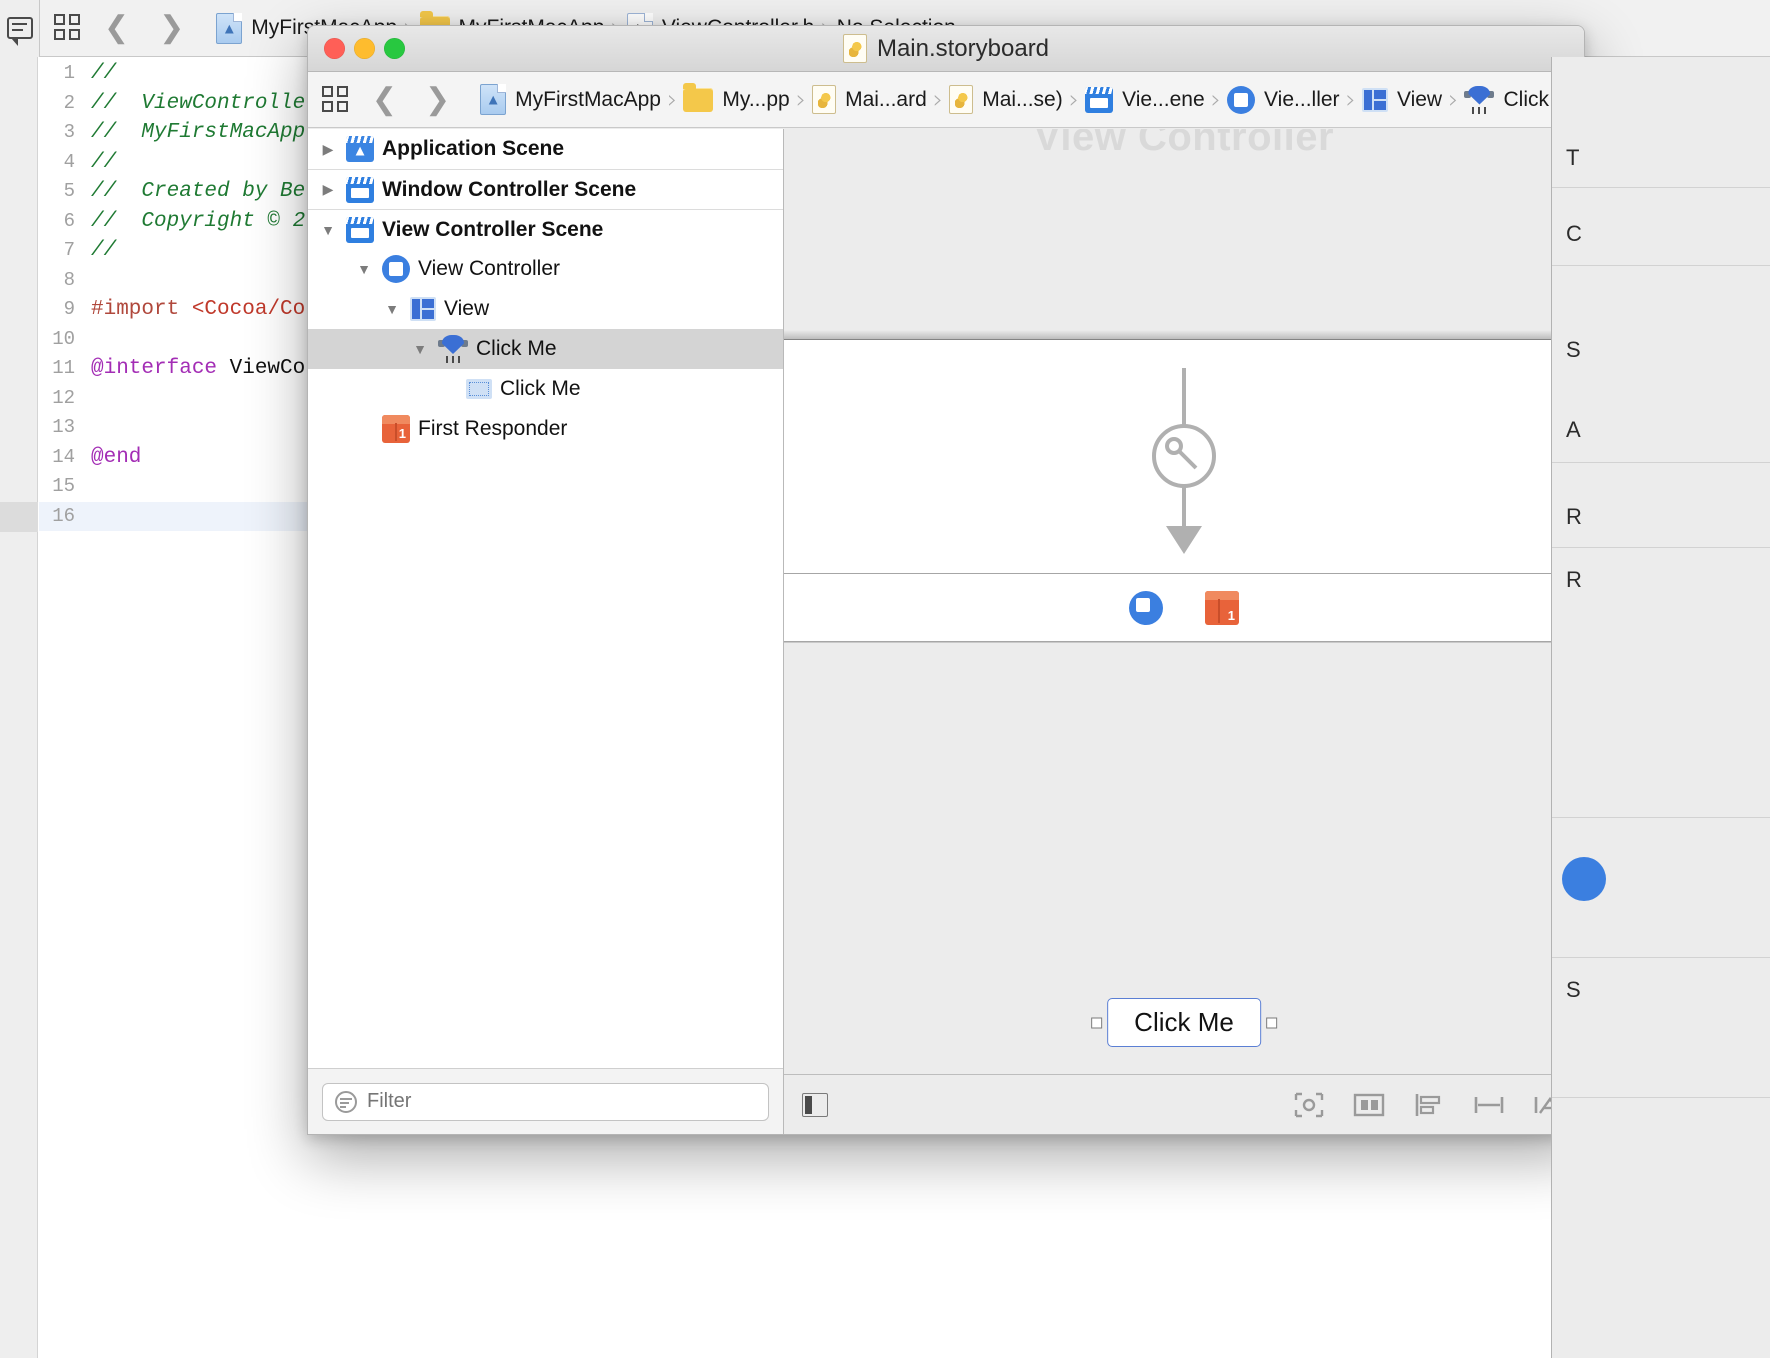 The width and height of the screenshot is (1770, 1358). I want to click on canvas-bottom-bar, so click(1184, 1104).